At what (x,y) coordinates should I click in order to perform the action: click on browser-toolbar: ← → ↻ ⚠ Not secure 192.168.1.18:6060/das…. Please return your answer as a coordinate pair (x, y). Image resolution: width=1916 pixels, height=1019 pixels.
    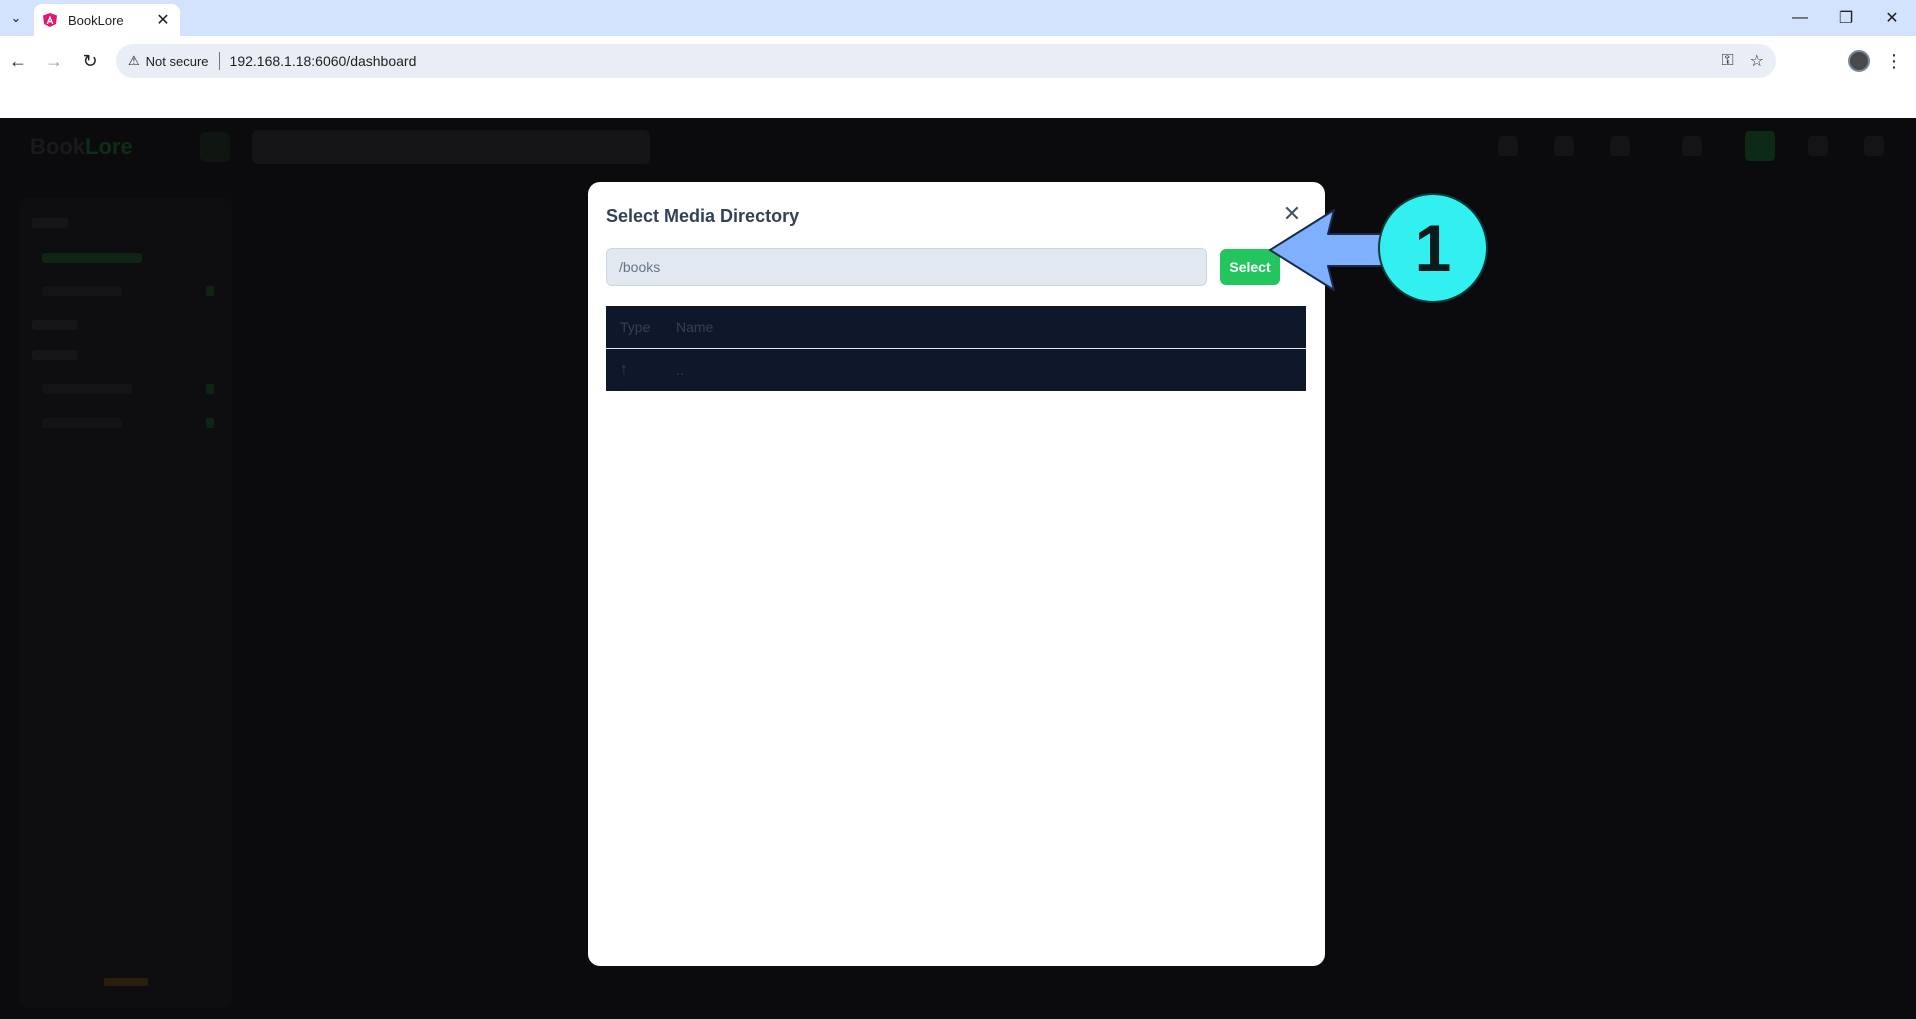
    Looking at the image, I should click on (958, 61).